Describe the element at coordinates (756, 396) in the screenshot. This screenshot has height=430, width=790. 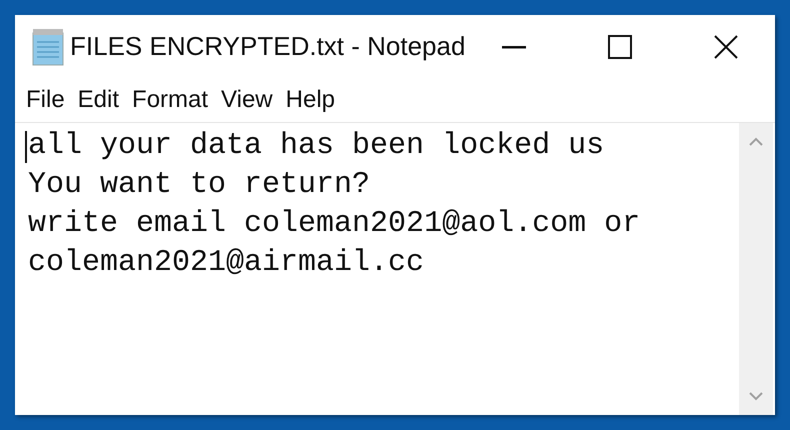
I see `scroll-down-icon` at that location.